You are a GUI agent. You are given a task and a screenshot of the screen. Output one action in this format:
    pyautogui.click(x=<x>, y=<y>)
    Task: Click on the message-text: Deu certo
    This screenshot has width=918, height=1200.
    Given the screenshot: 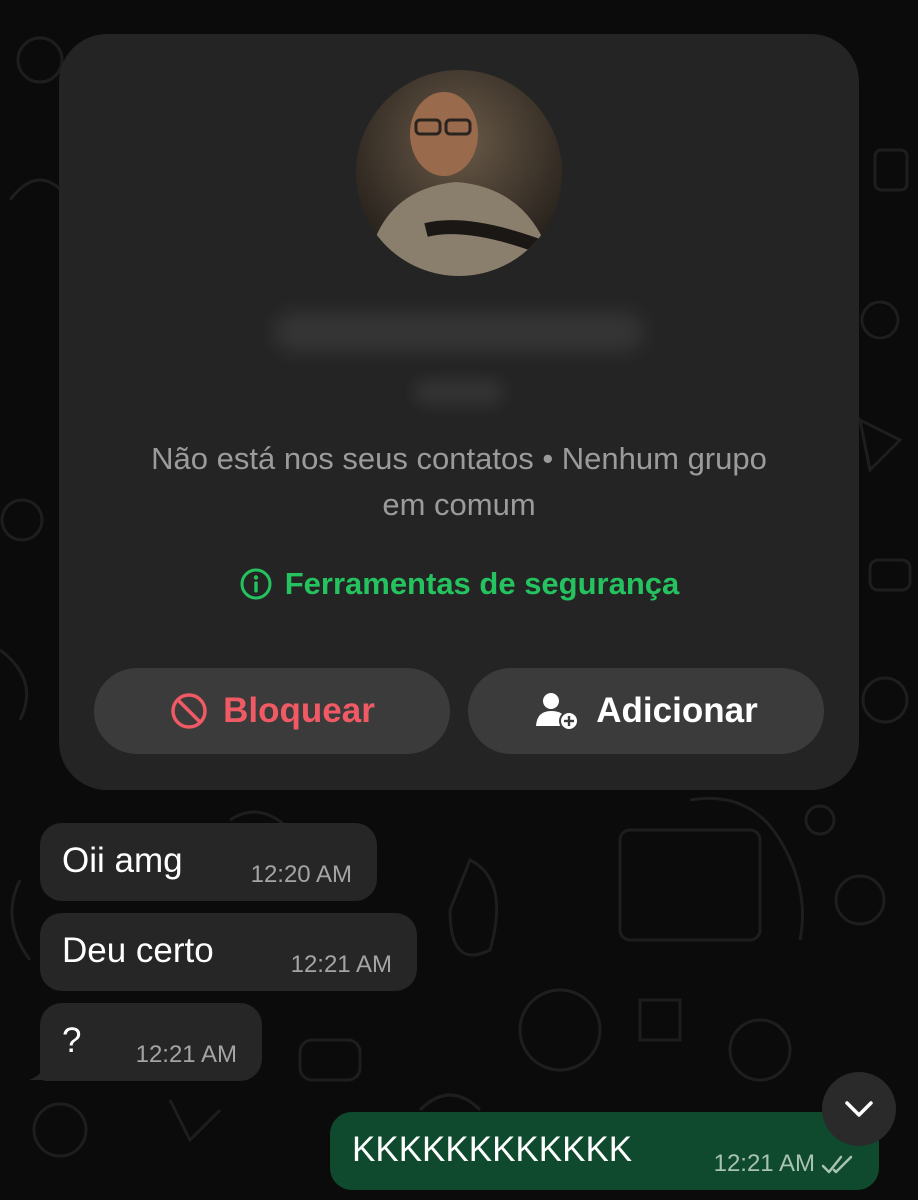 What is the action you would take?
    pyautogui.click(x=138, y=950)
    